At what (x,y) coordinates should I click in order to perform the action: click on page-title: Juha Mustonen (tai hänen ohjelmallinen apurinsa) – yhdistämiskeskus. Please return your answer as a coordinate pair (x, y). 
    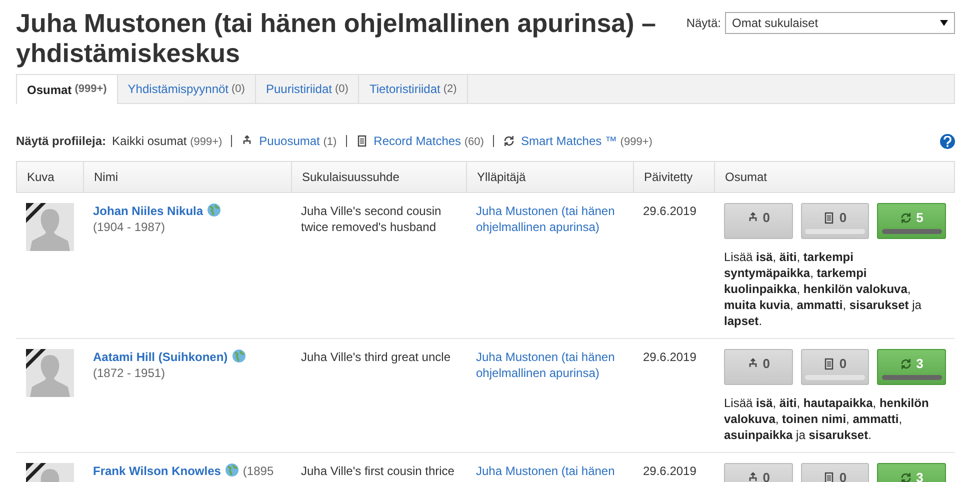
    Looking at the image, I should click on (336, 38).